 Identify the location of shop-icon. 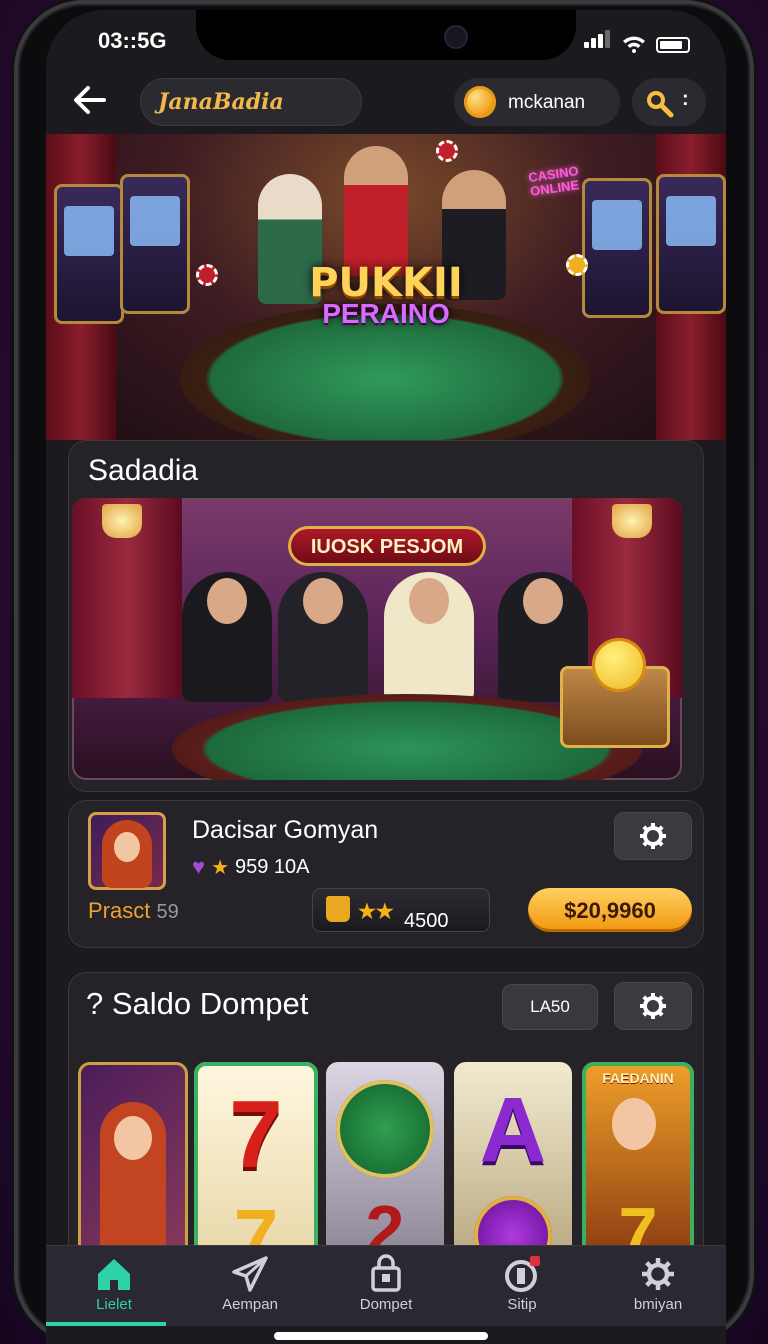
(522, 1274).